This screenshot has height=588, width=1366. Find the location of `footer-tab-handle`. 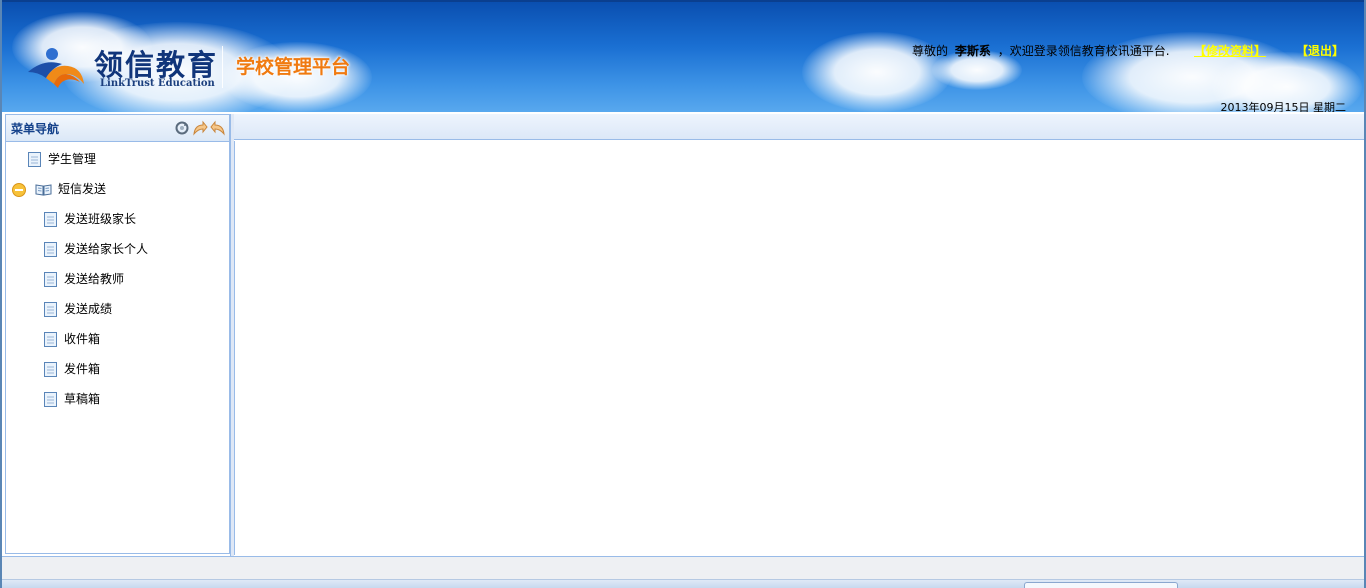

footer-tab-handle is located at coordinates (1101, 585).